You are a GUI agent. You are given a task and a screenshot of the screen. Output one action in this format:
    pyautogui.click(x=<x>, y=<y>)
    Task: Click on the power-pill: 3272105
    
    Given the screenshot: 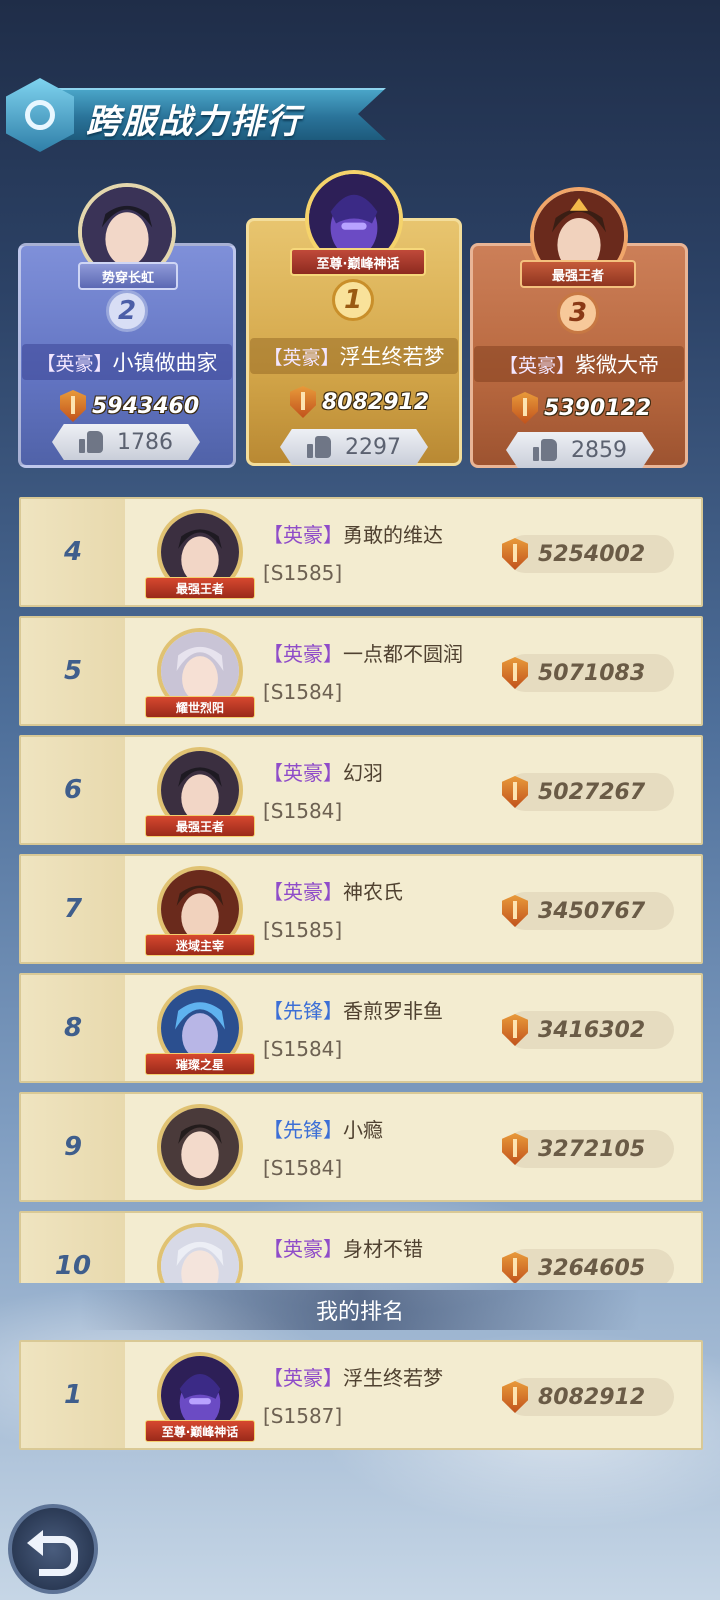 What is the action you would take?
    pyautogui.click(x=588, y=1149)
    